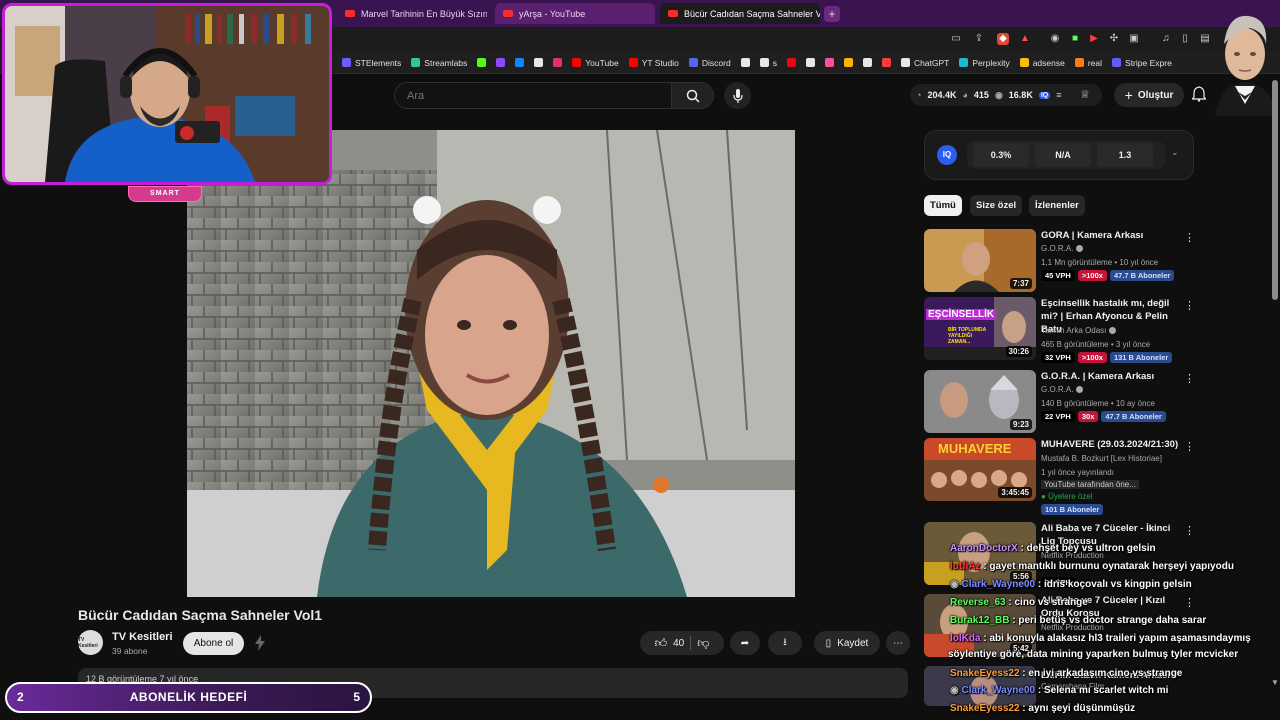  What do you see at coordinates (1020, 283) in the screenshot?
I see `video-duration: 7:37` at bounding box center [1020, 283].